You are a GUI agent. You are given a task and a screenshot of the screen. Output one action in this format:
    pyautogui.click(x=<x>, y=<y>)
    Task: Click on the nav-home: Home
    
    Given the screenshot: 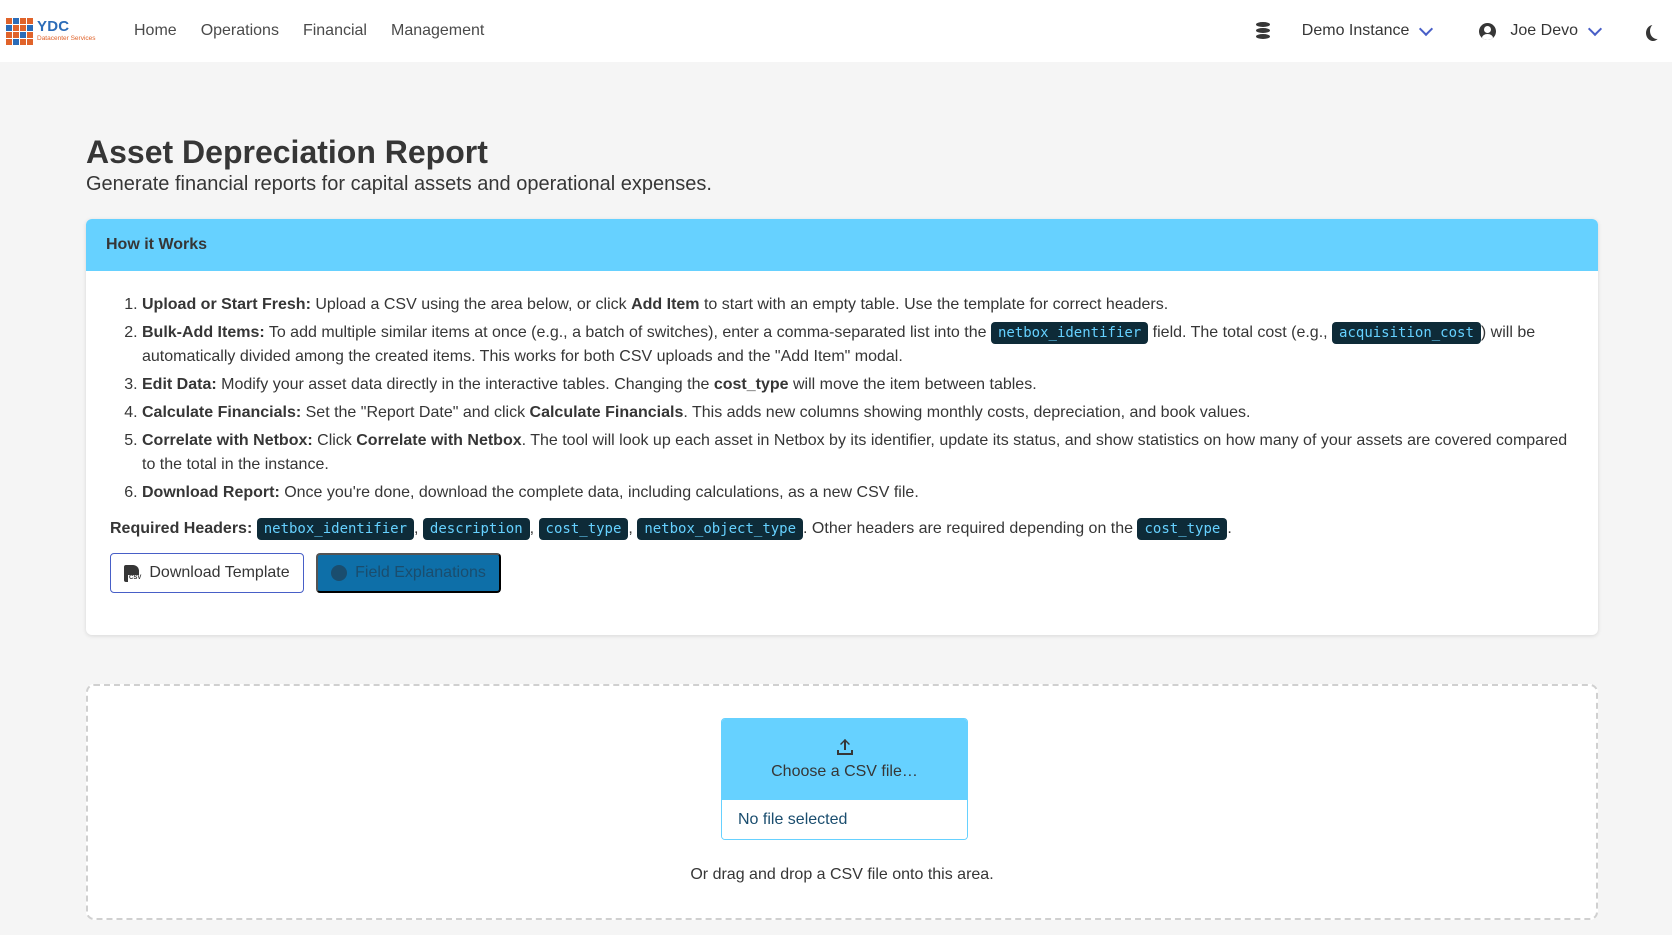 What is the action you would take?
    pyautogui.click(x=155, y=31)
    